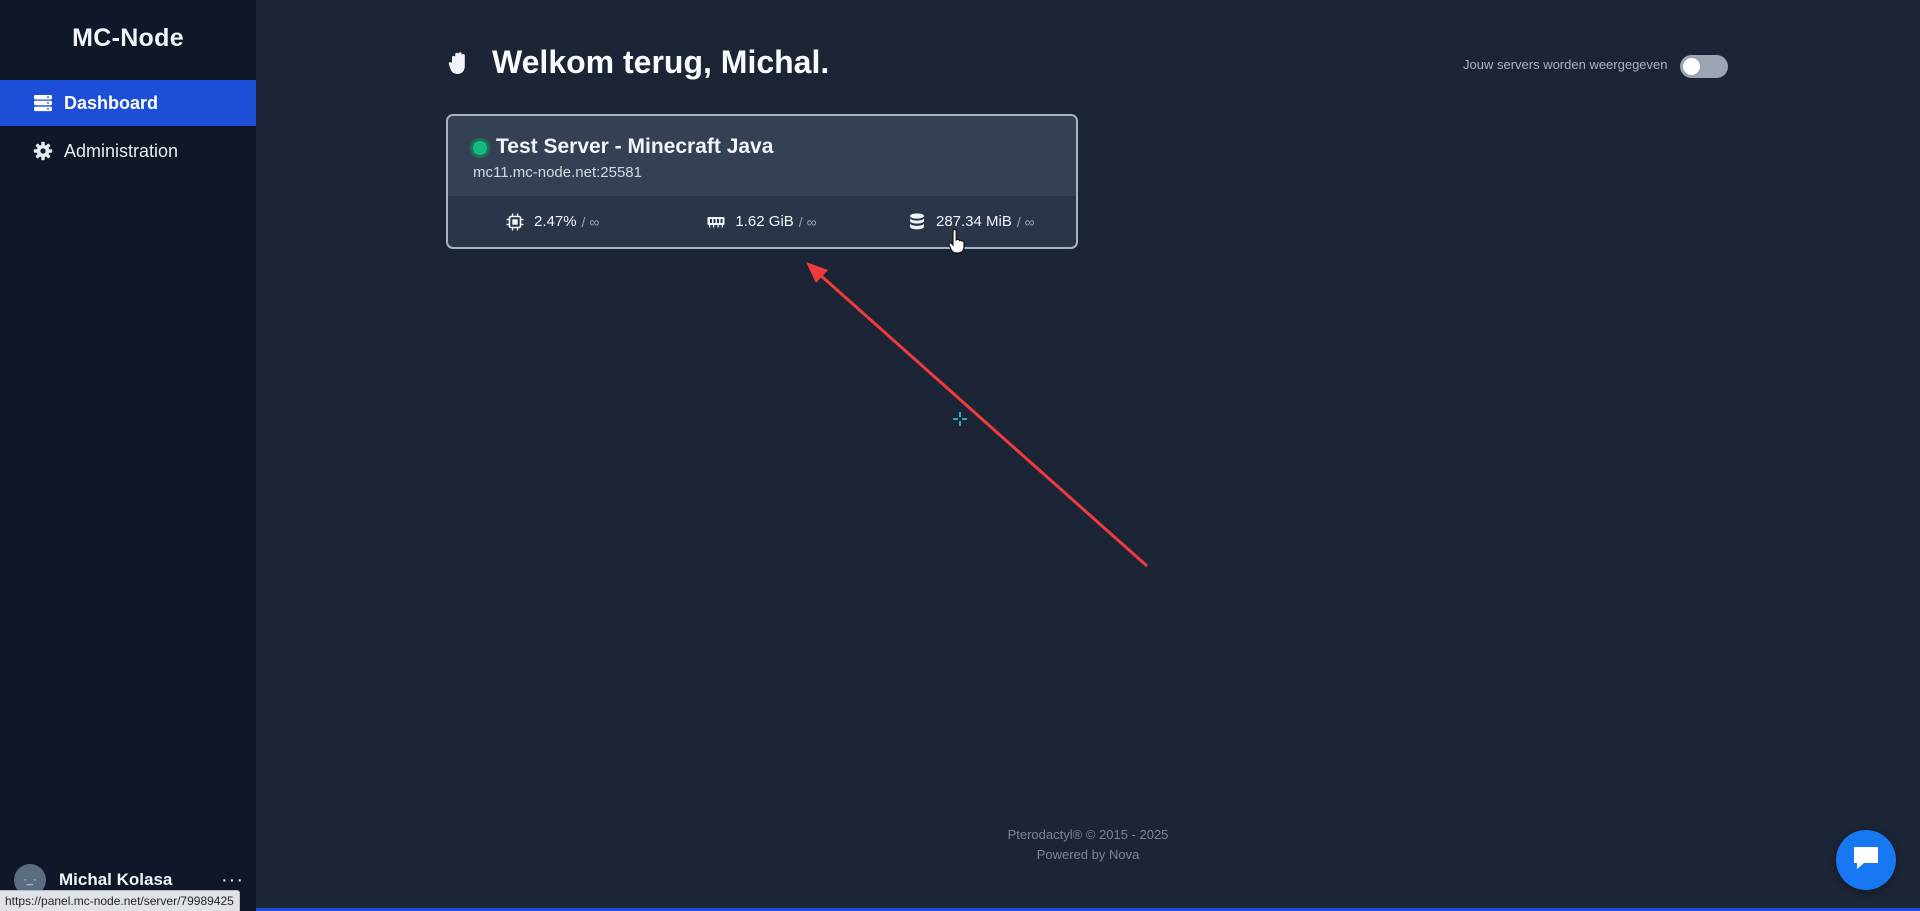 The image size is (1920, 911). What do you see at coordinates (1704, 66) in the screenshot?
I see `server-visibility-toggle` at bounding box center [1704, 66].